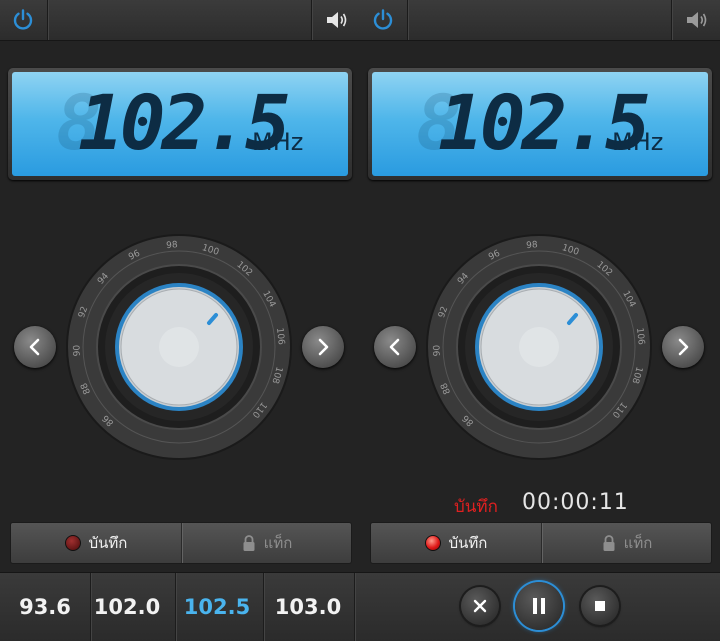 The height and width of the screenshot is (641, 720). I want to click on cancel-recording-button, so click(480, 606).